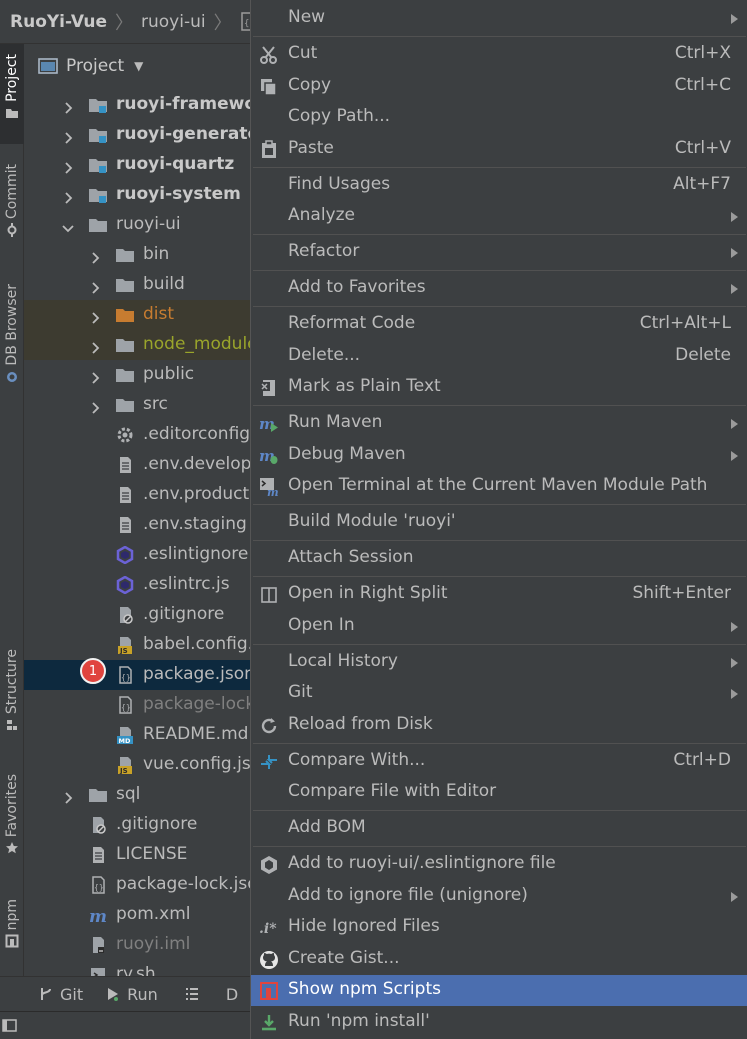  Describe the element at coordinates (499, 54) in the screenshot. I see `menu-item-cut: Cut Ctrl+X` at that location.